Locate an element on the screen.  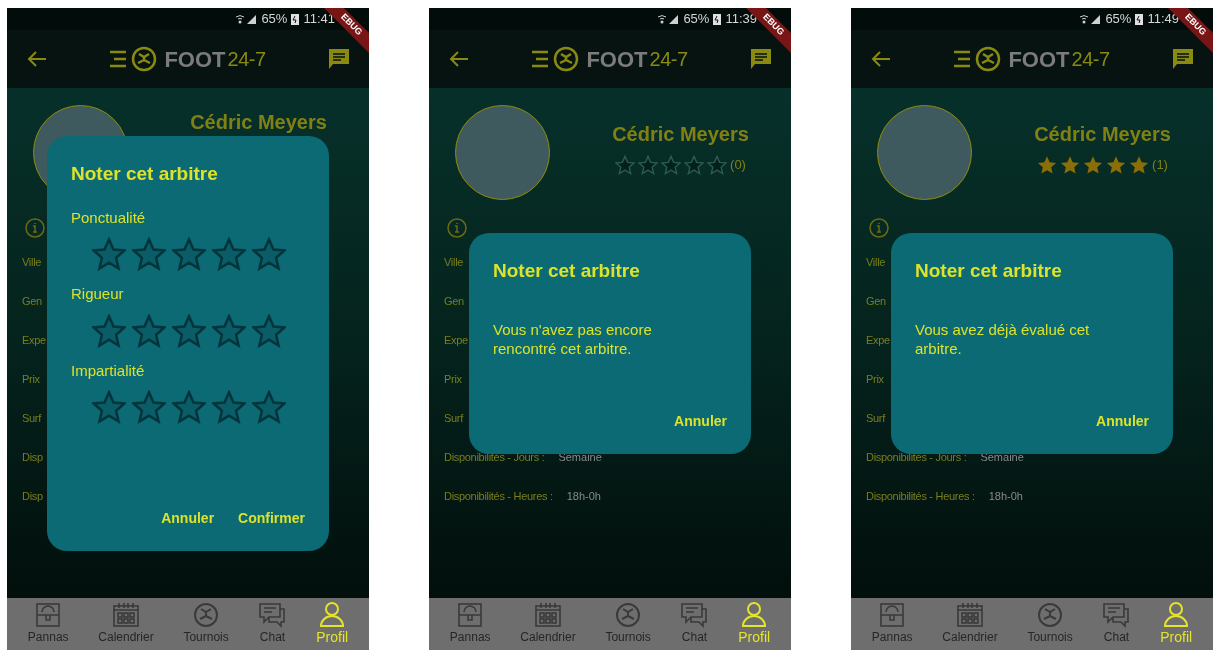
field-label: Disponibilités - Jours : is located at coordinates (916, 458).